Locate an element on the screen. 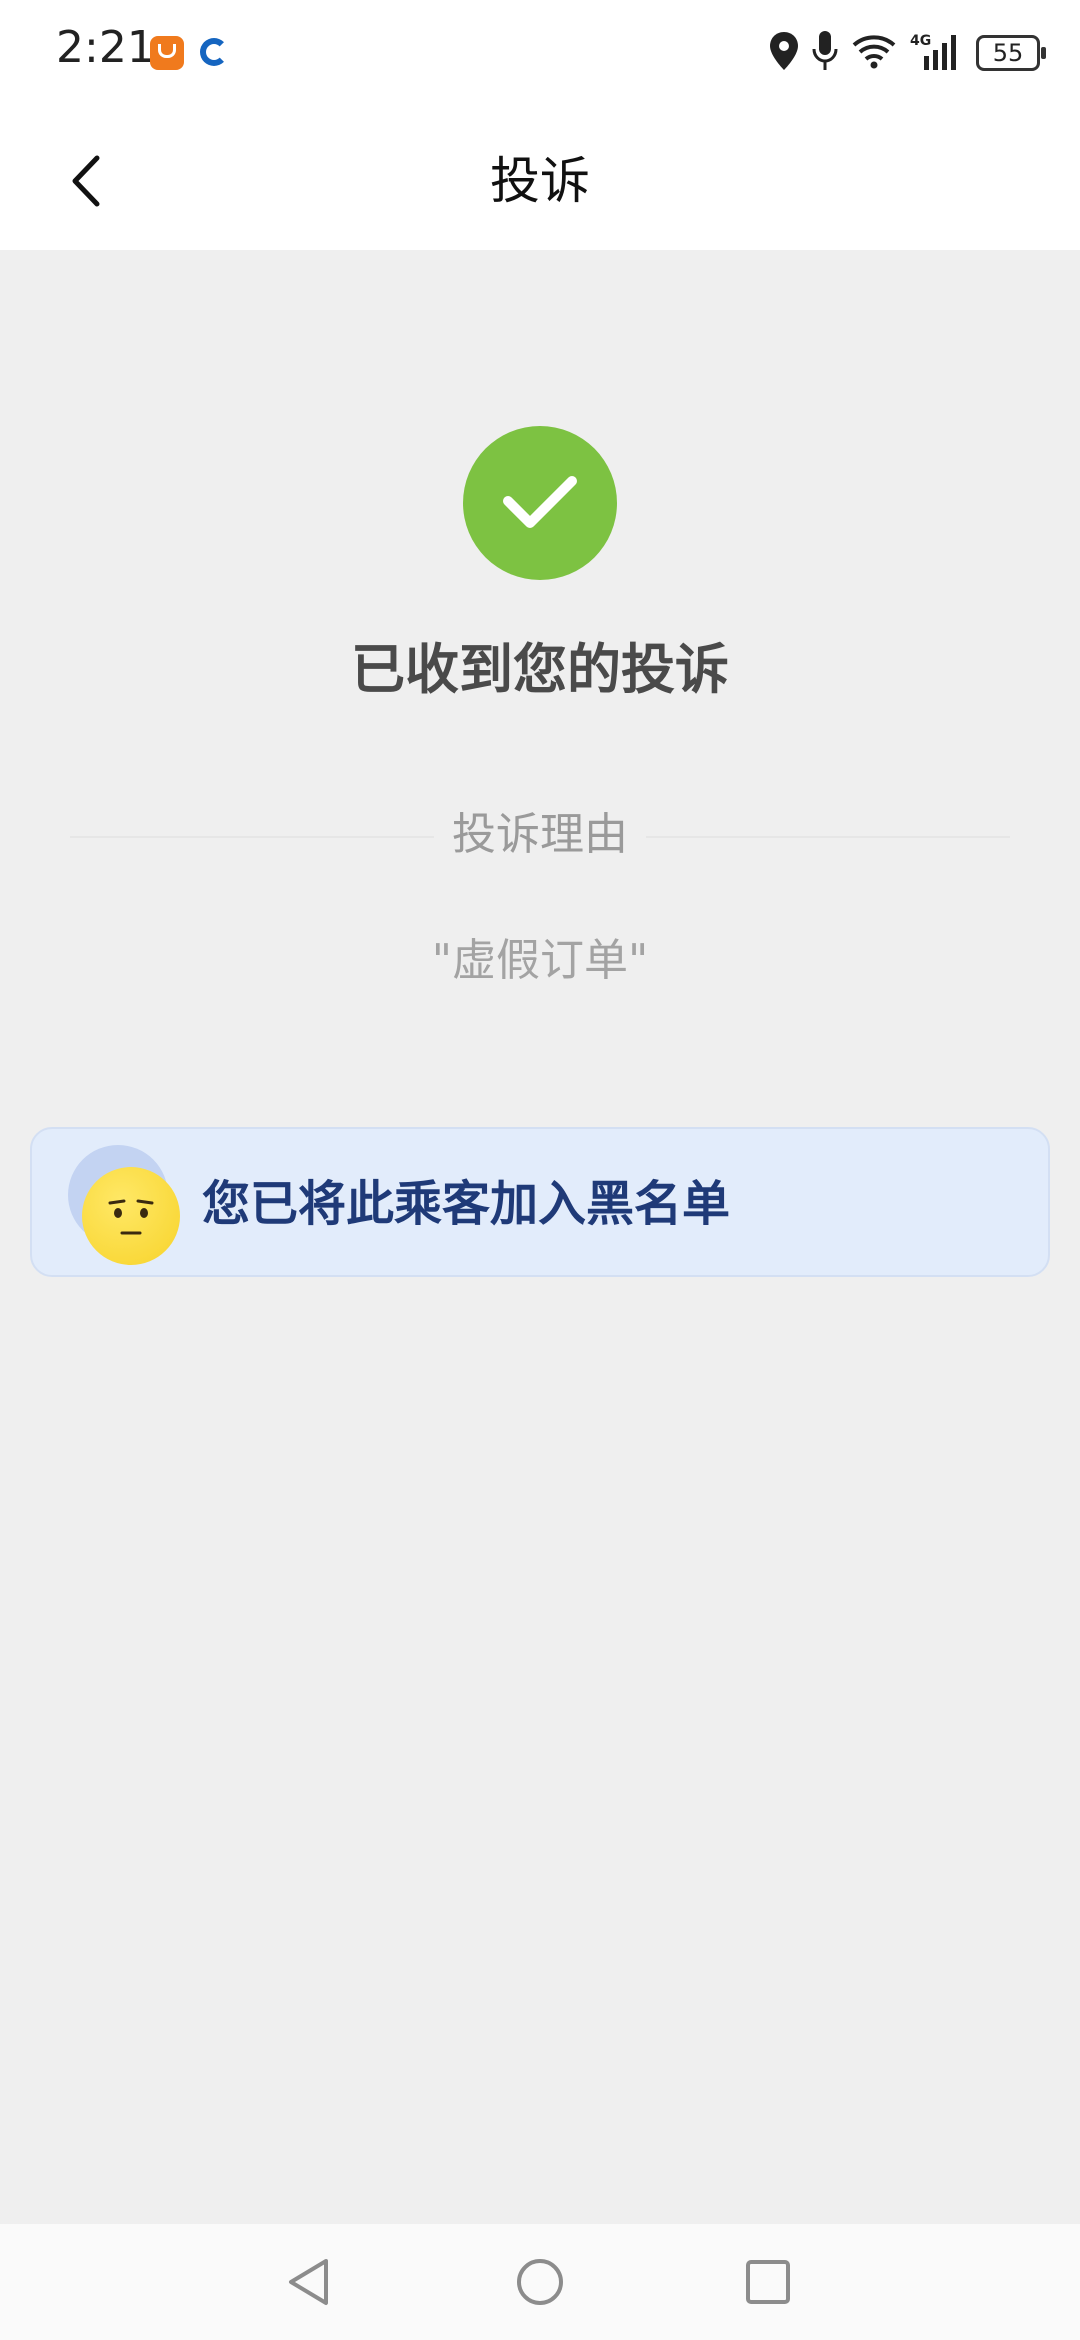 This screenshot has width=1080, height=2340. microphone-icon is located at coordinates (825, 53).